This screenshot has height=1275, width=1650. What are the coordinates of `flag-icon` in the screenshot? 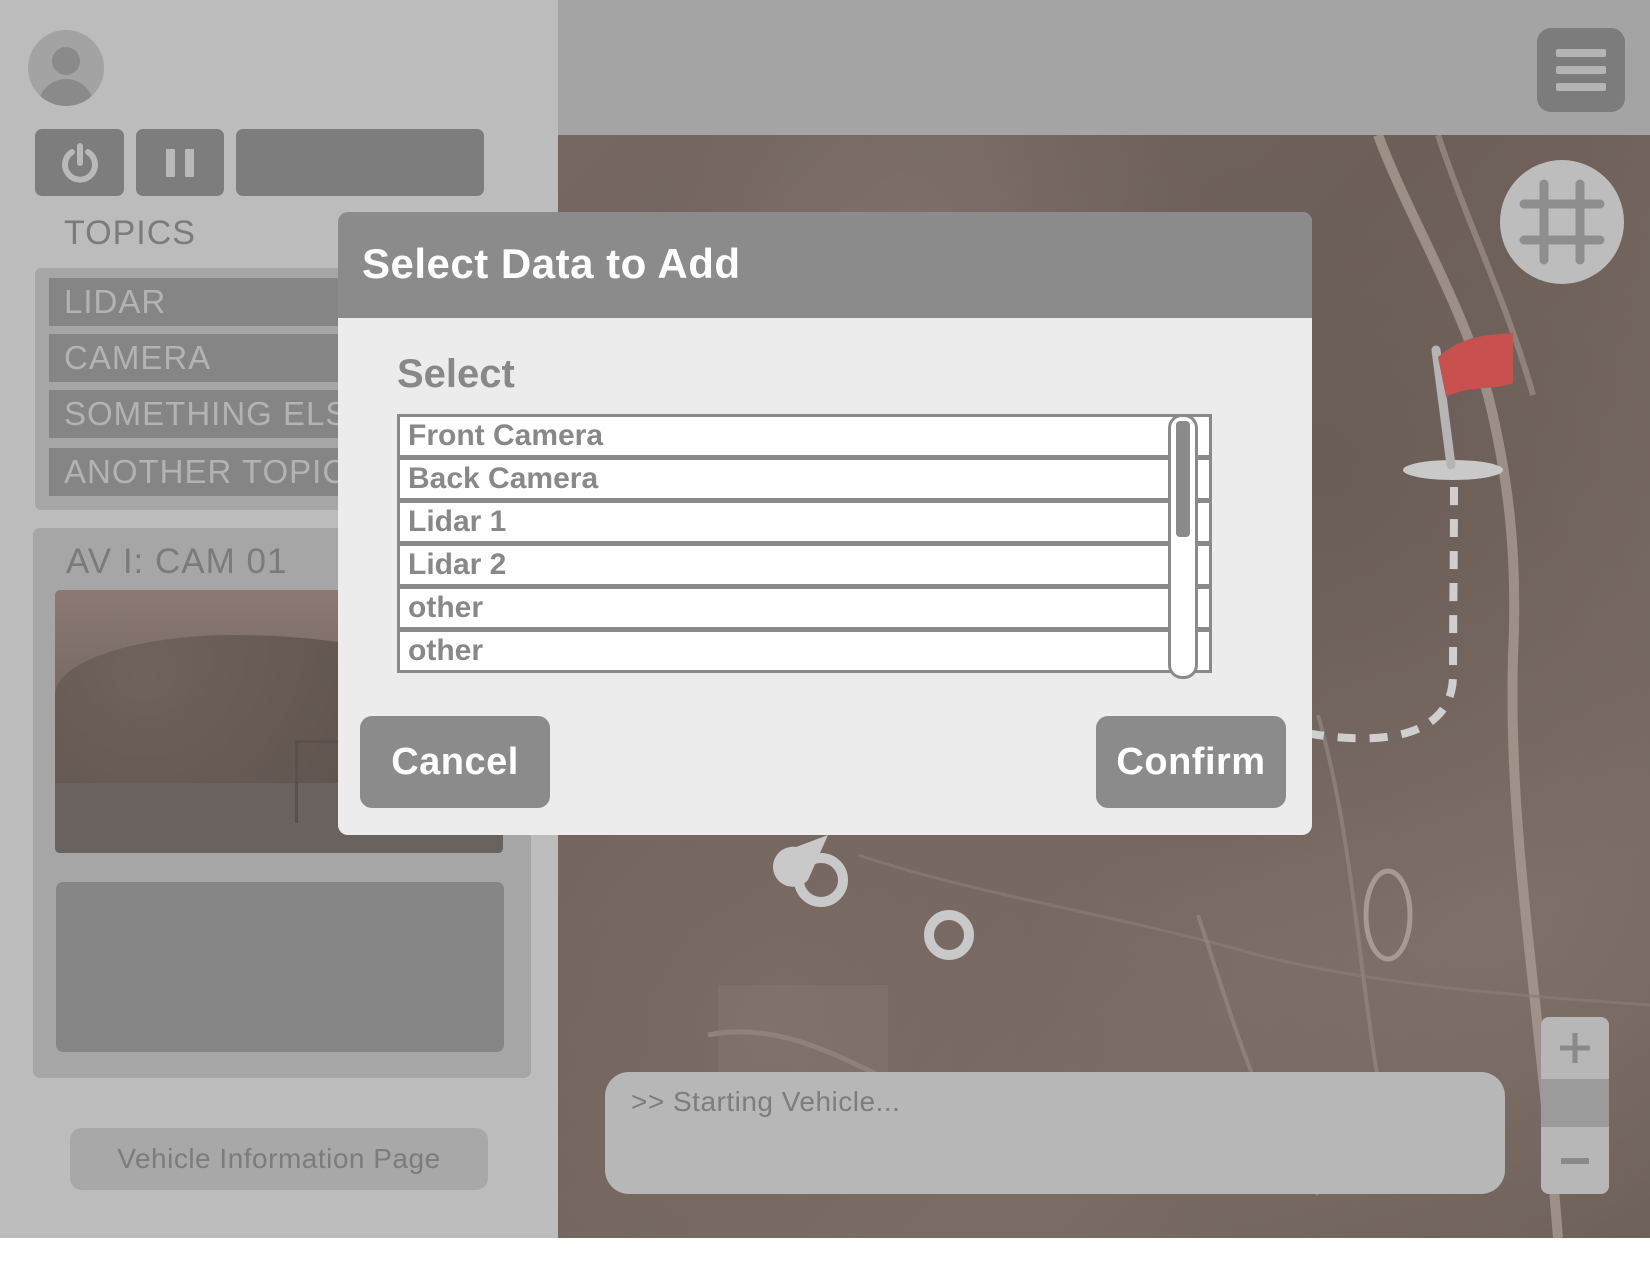 It's located at (1475, 365).